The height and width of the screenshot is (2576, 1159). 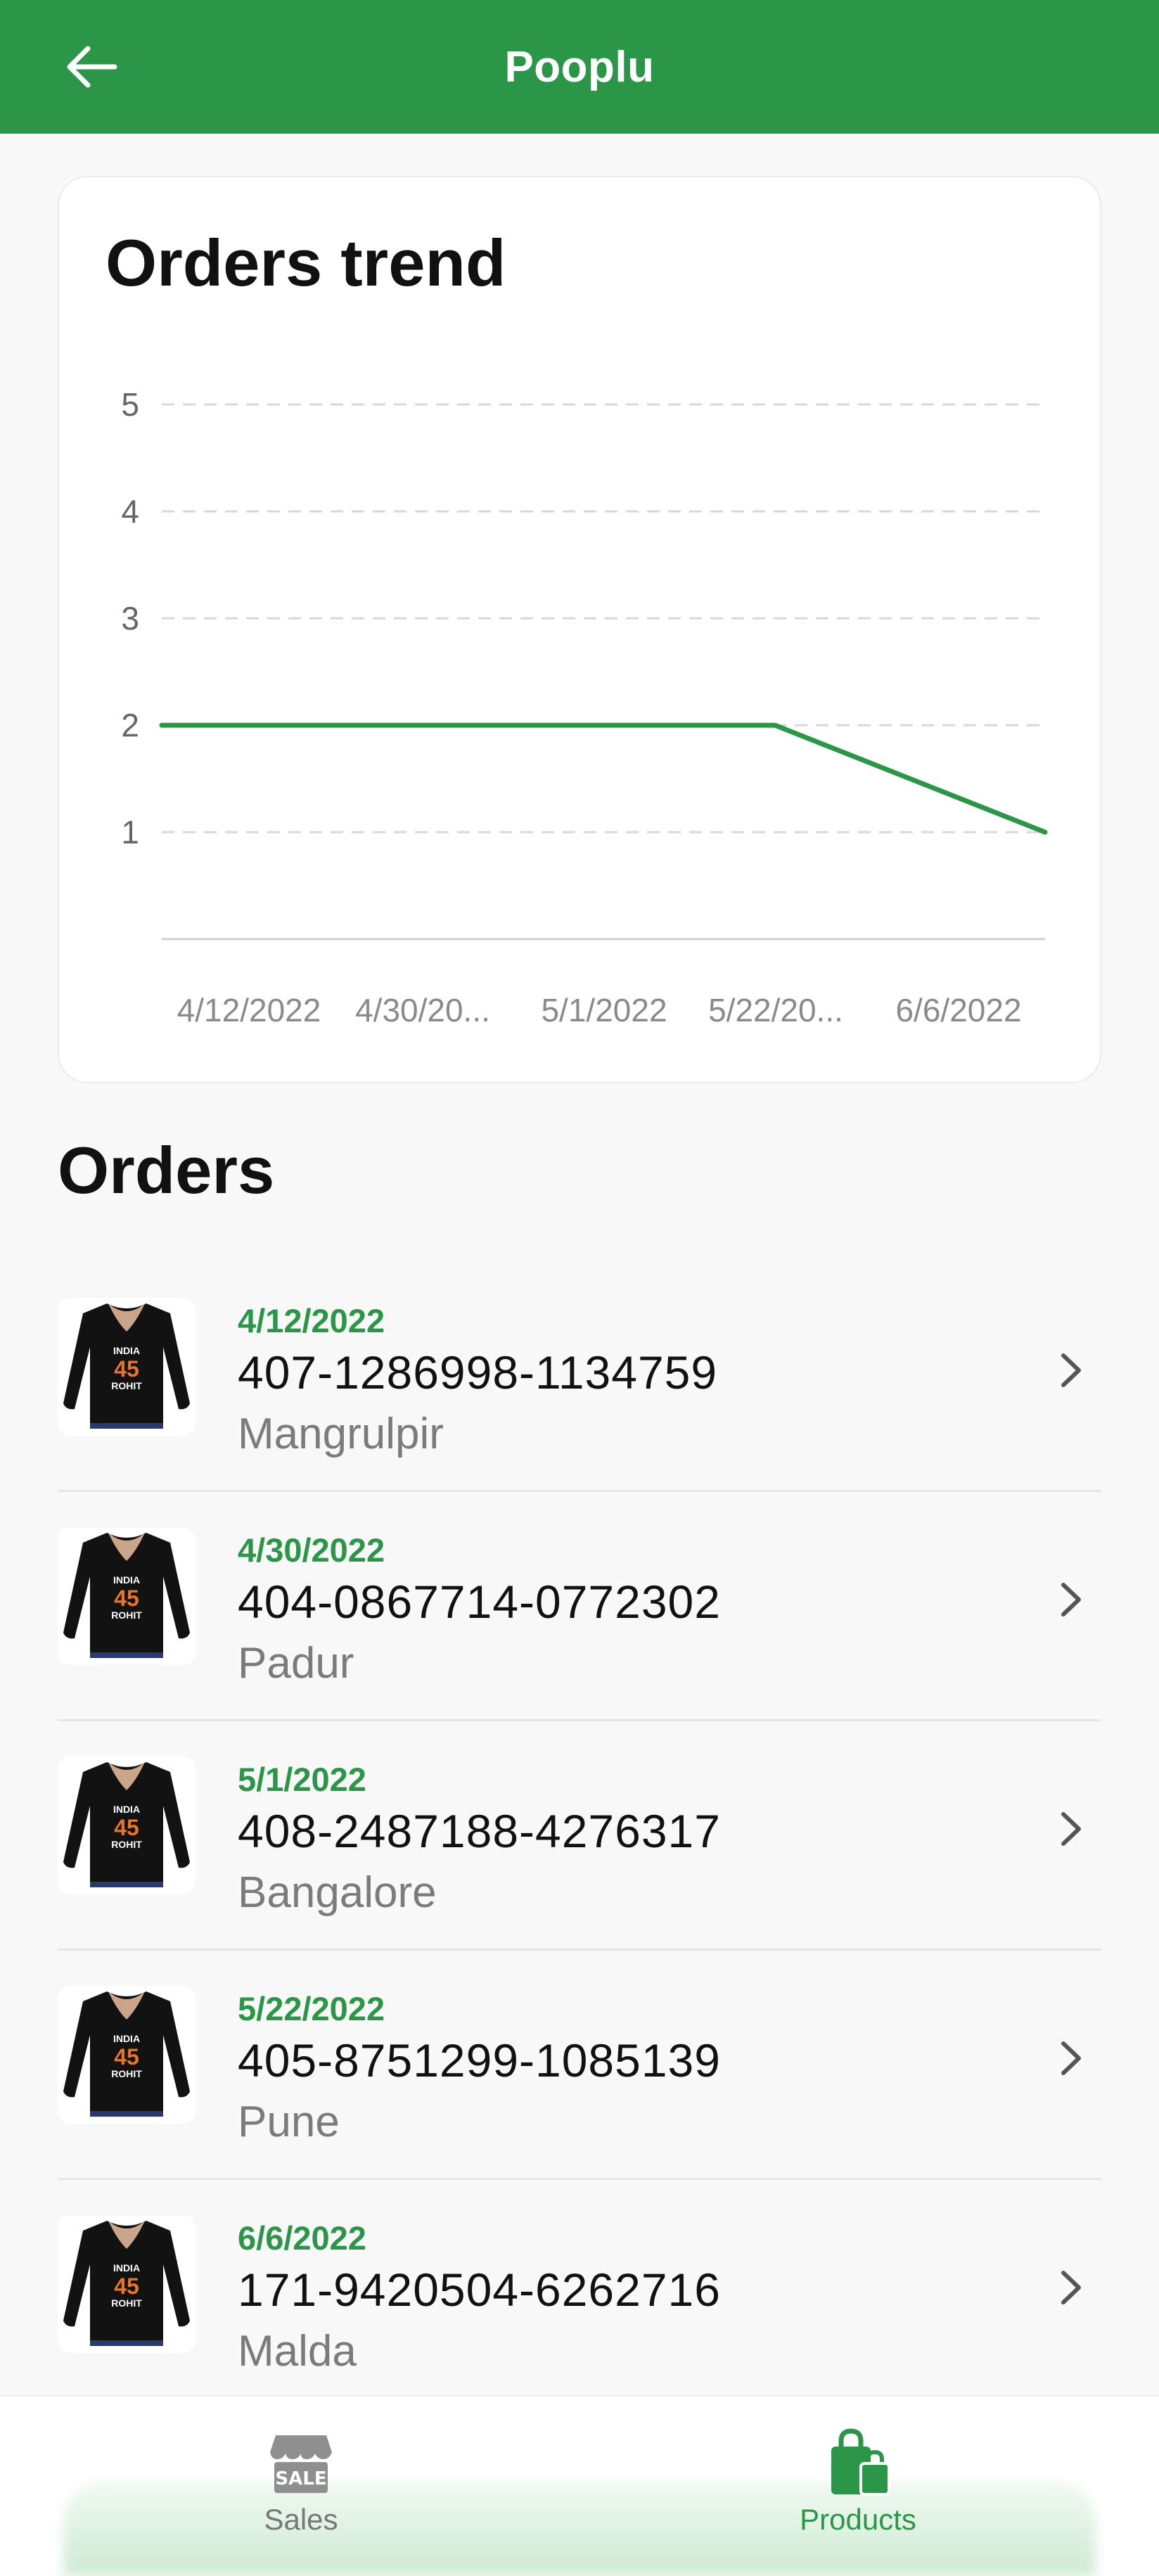 I want to click on svg-text: SALE, so click(x=301, y=2478).